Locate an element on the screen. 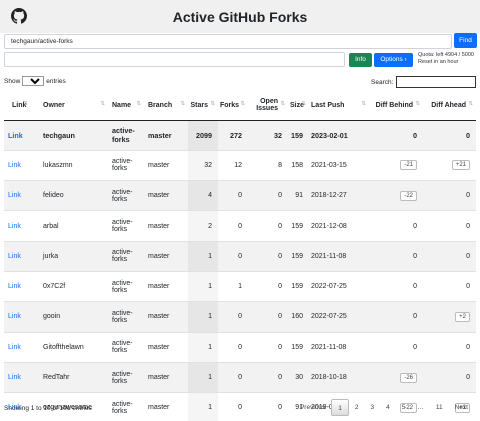 The height and width of the screenshot is (421, 480). options-button: Options › is located at coordinates (393, 60).